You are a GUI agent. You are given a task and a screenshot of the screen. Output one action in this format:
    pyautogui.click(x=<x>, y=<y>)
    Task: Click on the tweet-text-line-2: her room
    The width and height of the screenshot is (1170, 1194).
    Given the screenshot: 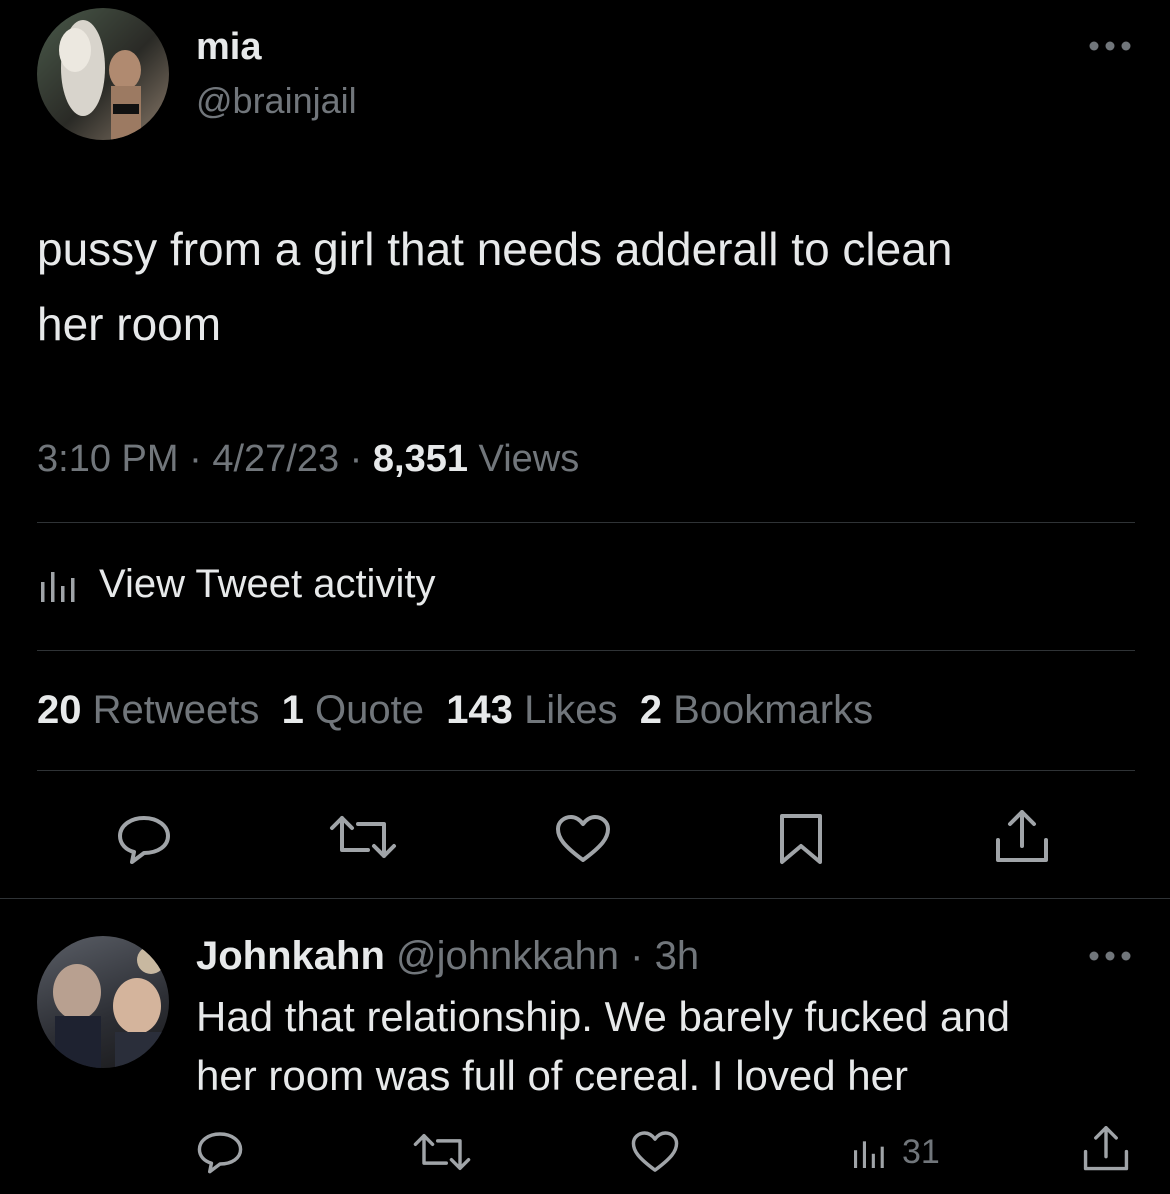 What is the action you would take?
    pyautogui.click(x=129, y=324)
    